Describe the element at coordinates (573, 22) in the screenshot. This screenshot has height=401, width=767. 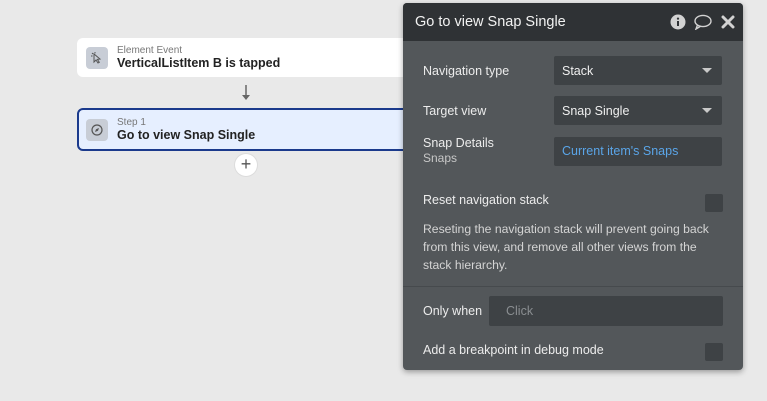
I see `panel-header: Go to view Snap Single` at that location.